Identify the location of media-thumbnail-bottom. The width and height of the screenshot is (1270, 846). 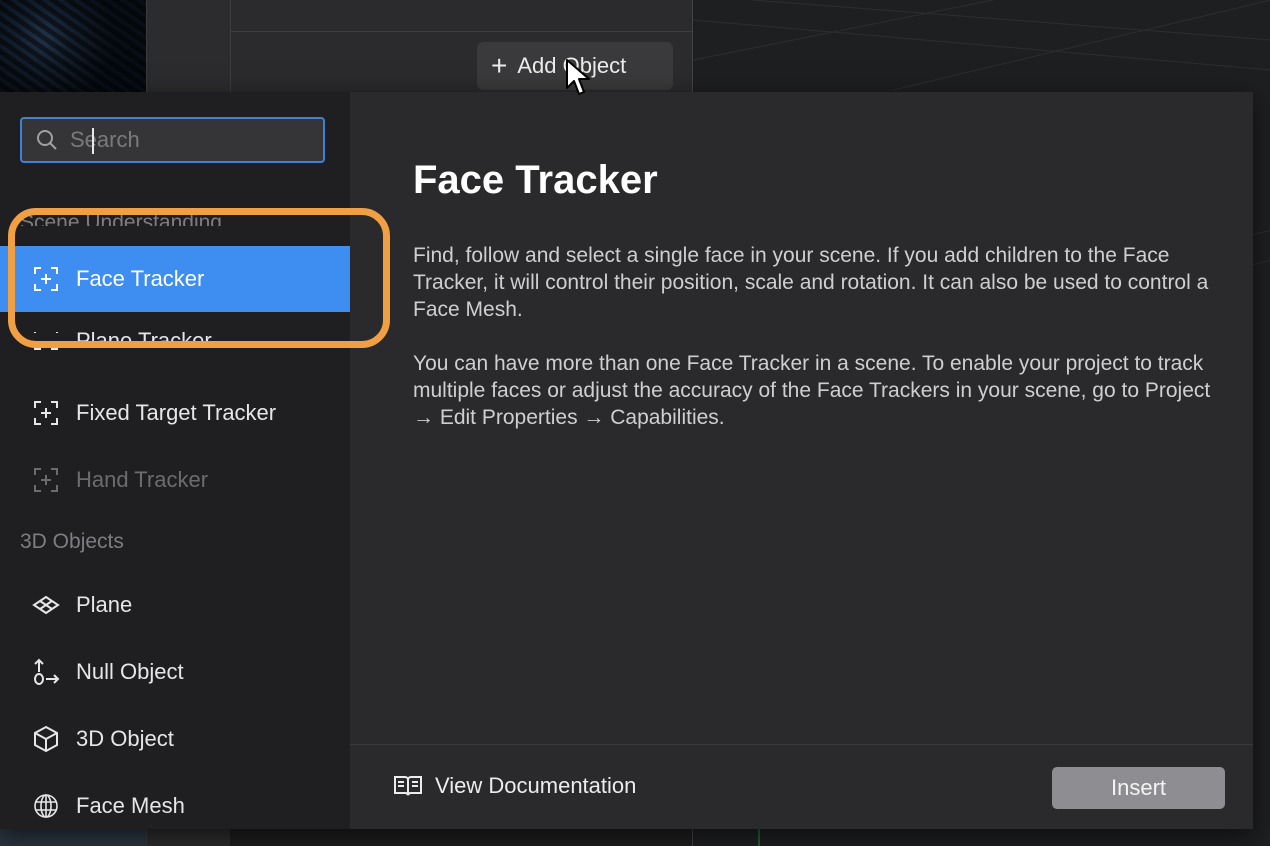
(73, 837).